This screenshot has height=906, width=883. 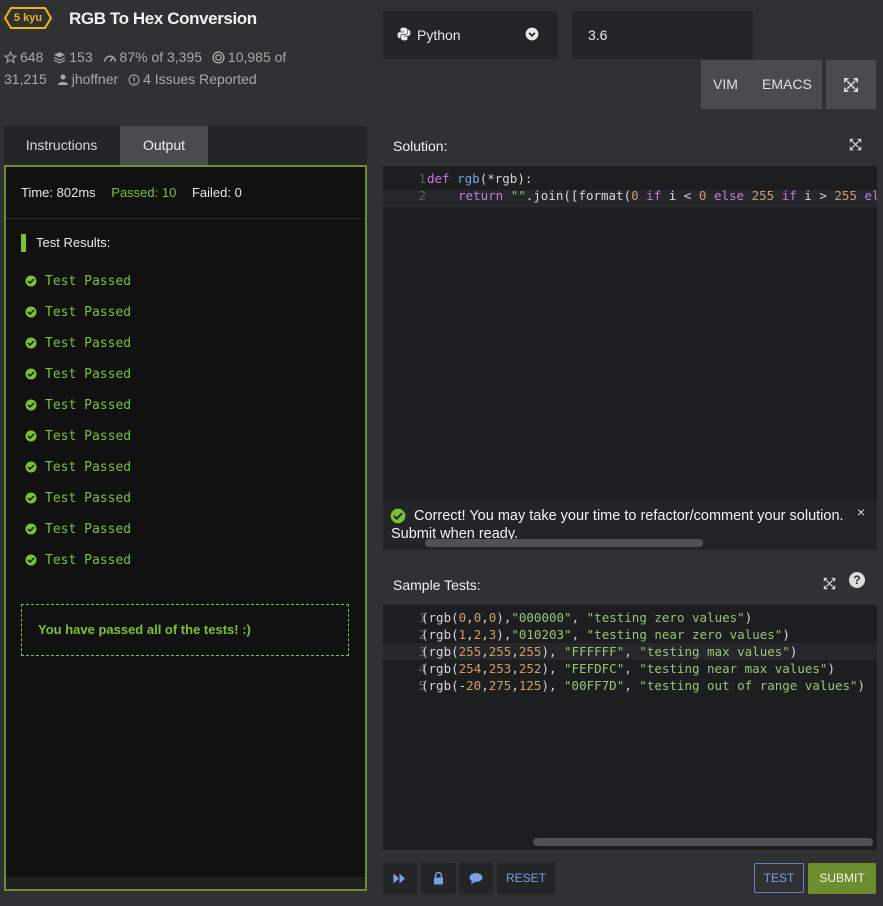 What do you see at coordinates (185, 883) in the screenshot?
I see `output-footer` at bounding box center [185, 883].